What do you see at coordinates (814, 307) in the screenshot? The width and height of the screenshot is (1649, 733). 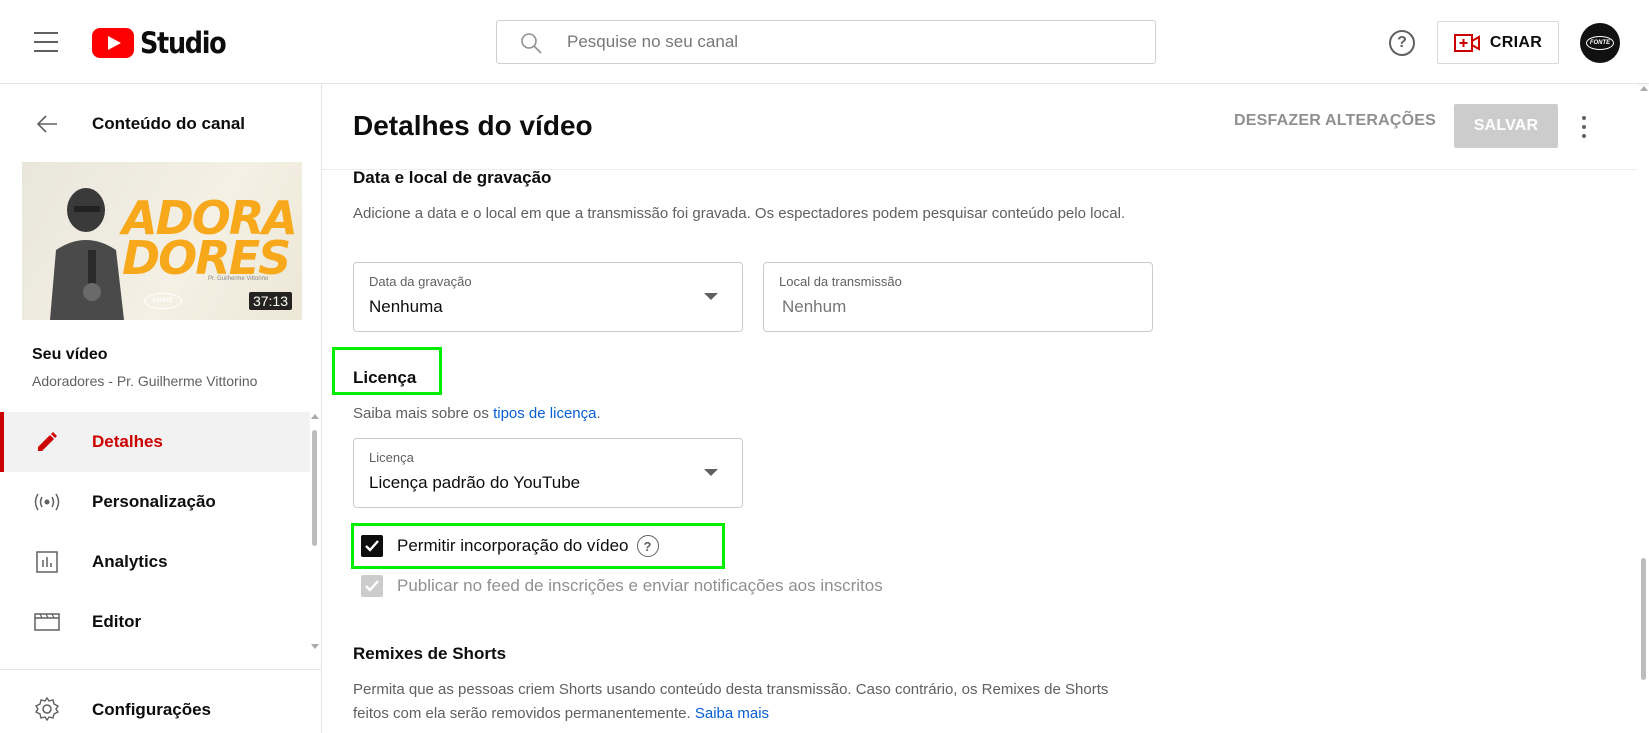 I see `broadcast-location-placeholder: Nenhum` at bounding box center [814, 307].